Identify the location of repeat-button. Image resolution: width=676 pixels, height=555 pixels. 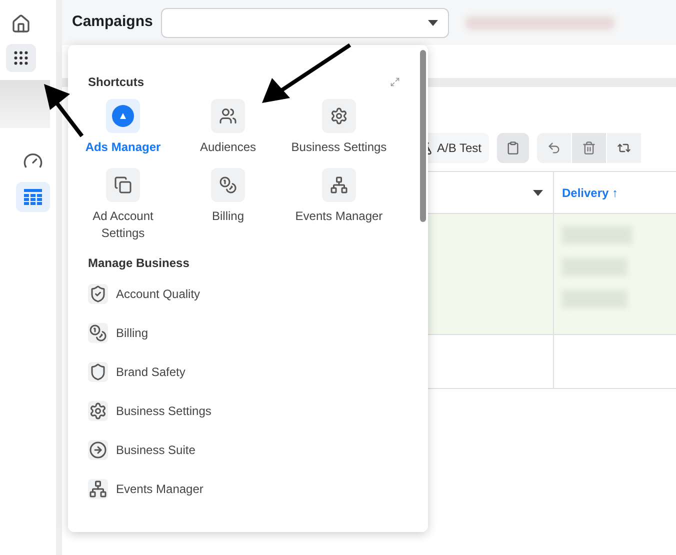
(624, 148).